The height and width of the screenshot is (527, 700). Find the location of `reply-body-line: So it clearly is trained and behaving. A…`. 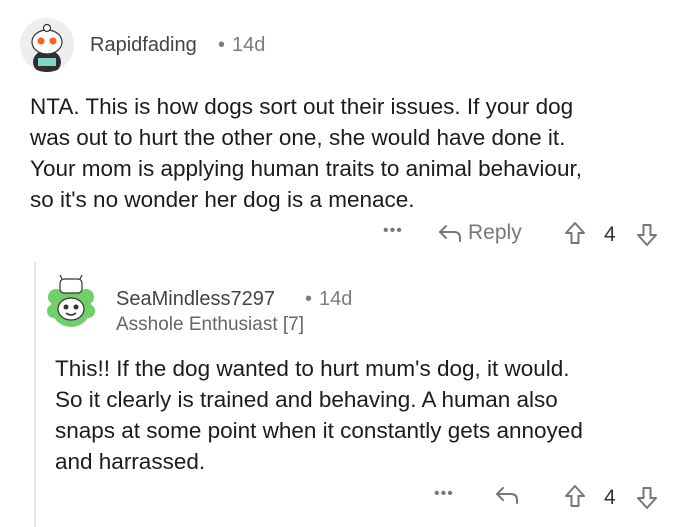

reply-body-line: So it clearly is trained and behaving. A… is located at coordinates (306, 399).